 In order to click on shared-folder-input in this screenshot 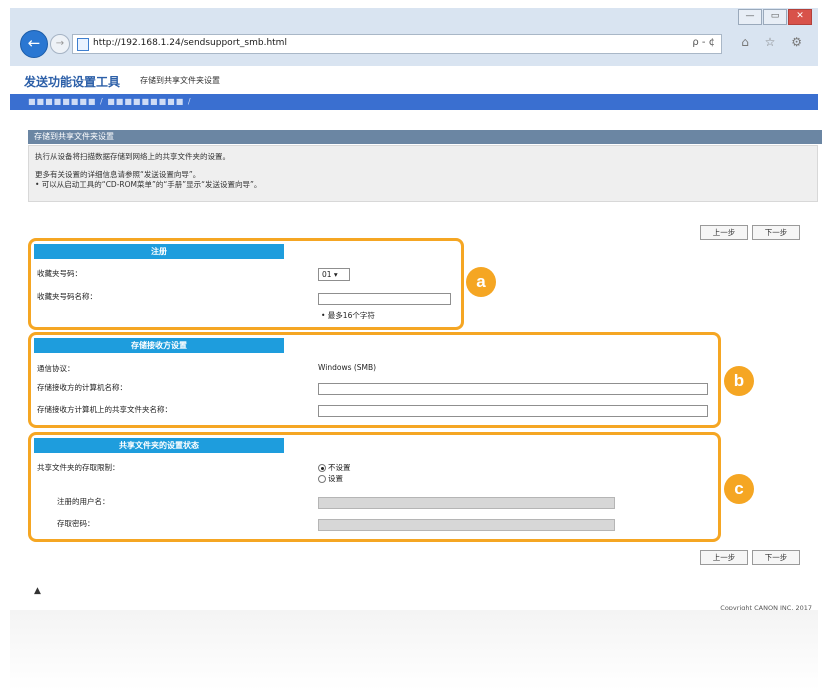, I will do `click(513, 411)`.